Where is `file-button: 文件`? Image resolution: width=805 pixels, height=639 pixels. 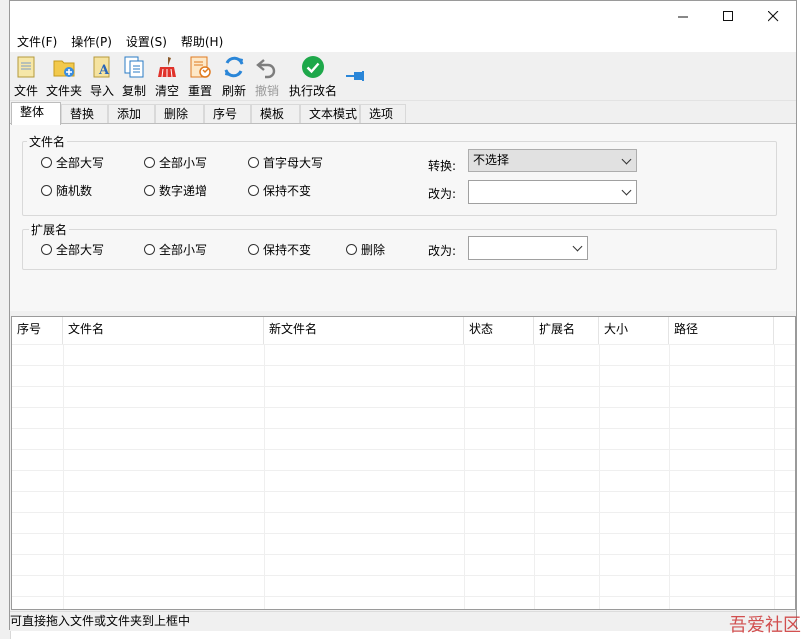
file-button: 文件 is located at coordinates (26, 76).